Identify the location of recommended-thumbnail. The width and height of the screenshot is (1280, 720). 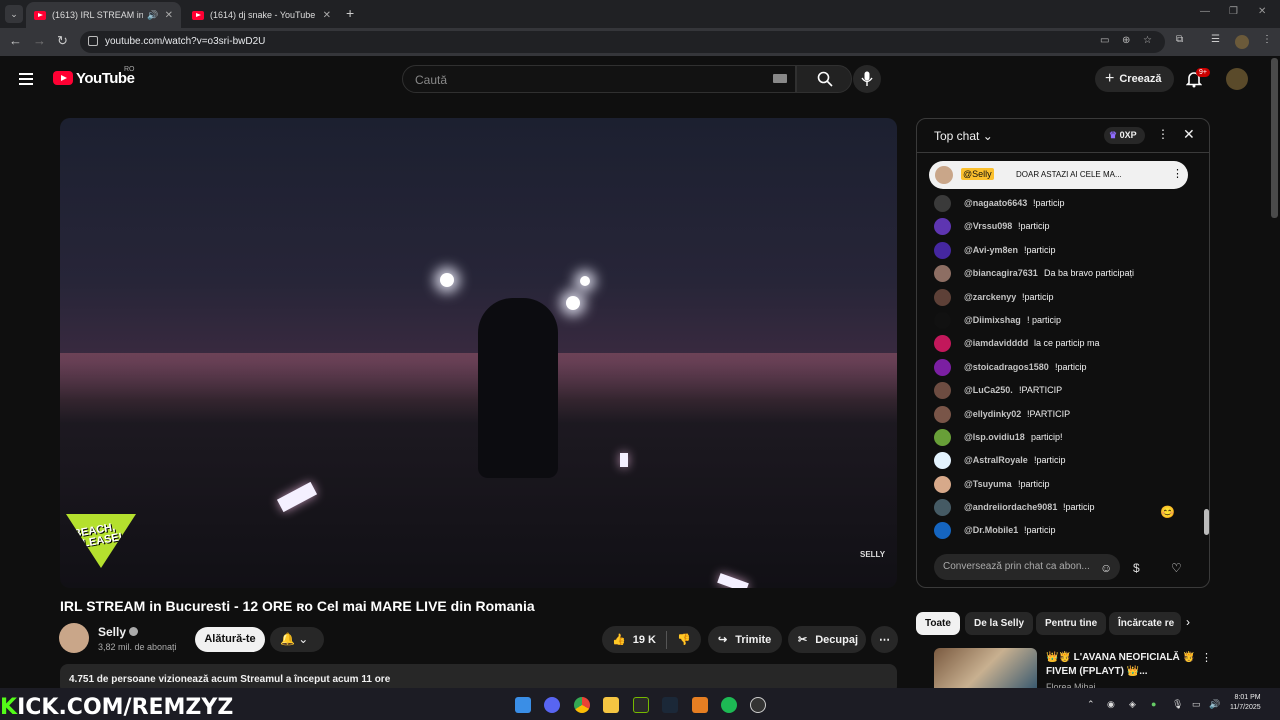
(985, 668).